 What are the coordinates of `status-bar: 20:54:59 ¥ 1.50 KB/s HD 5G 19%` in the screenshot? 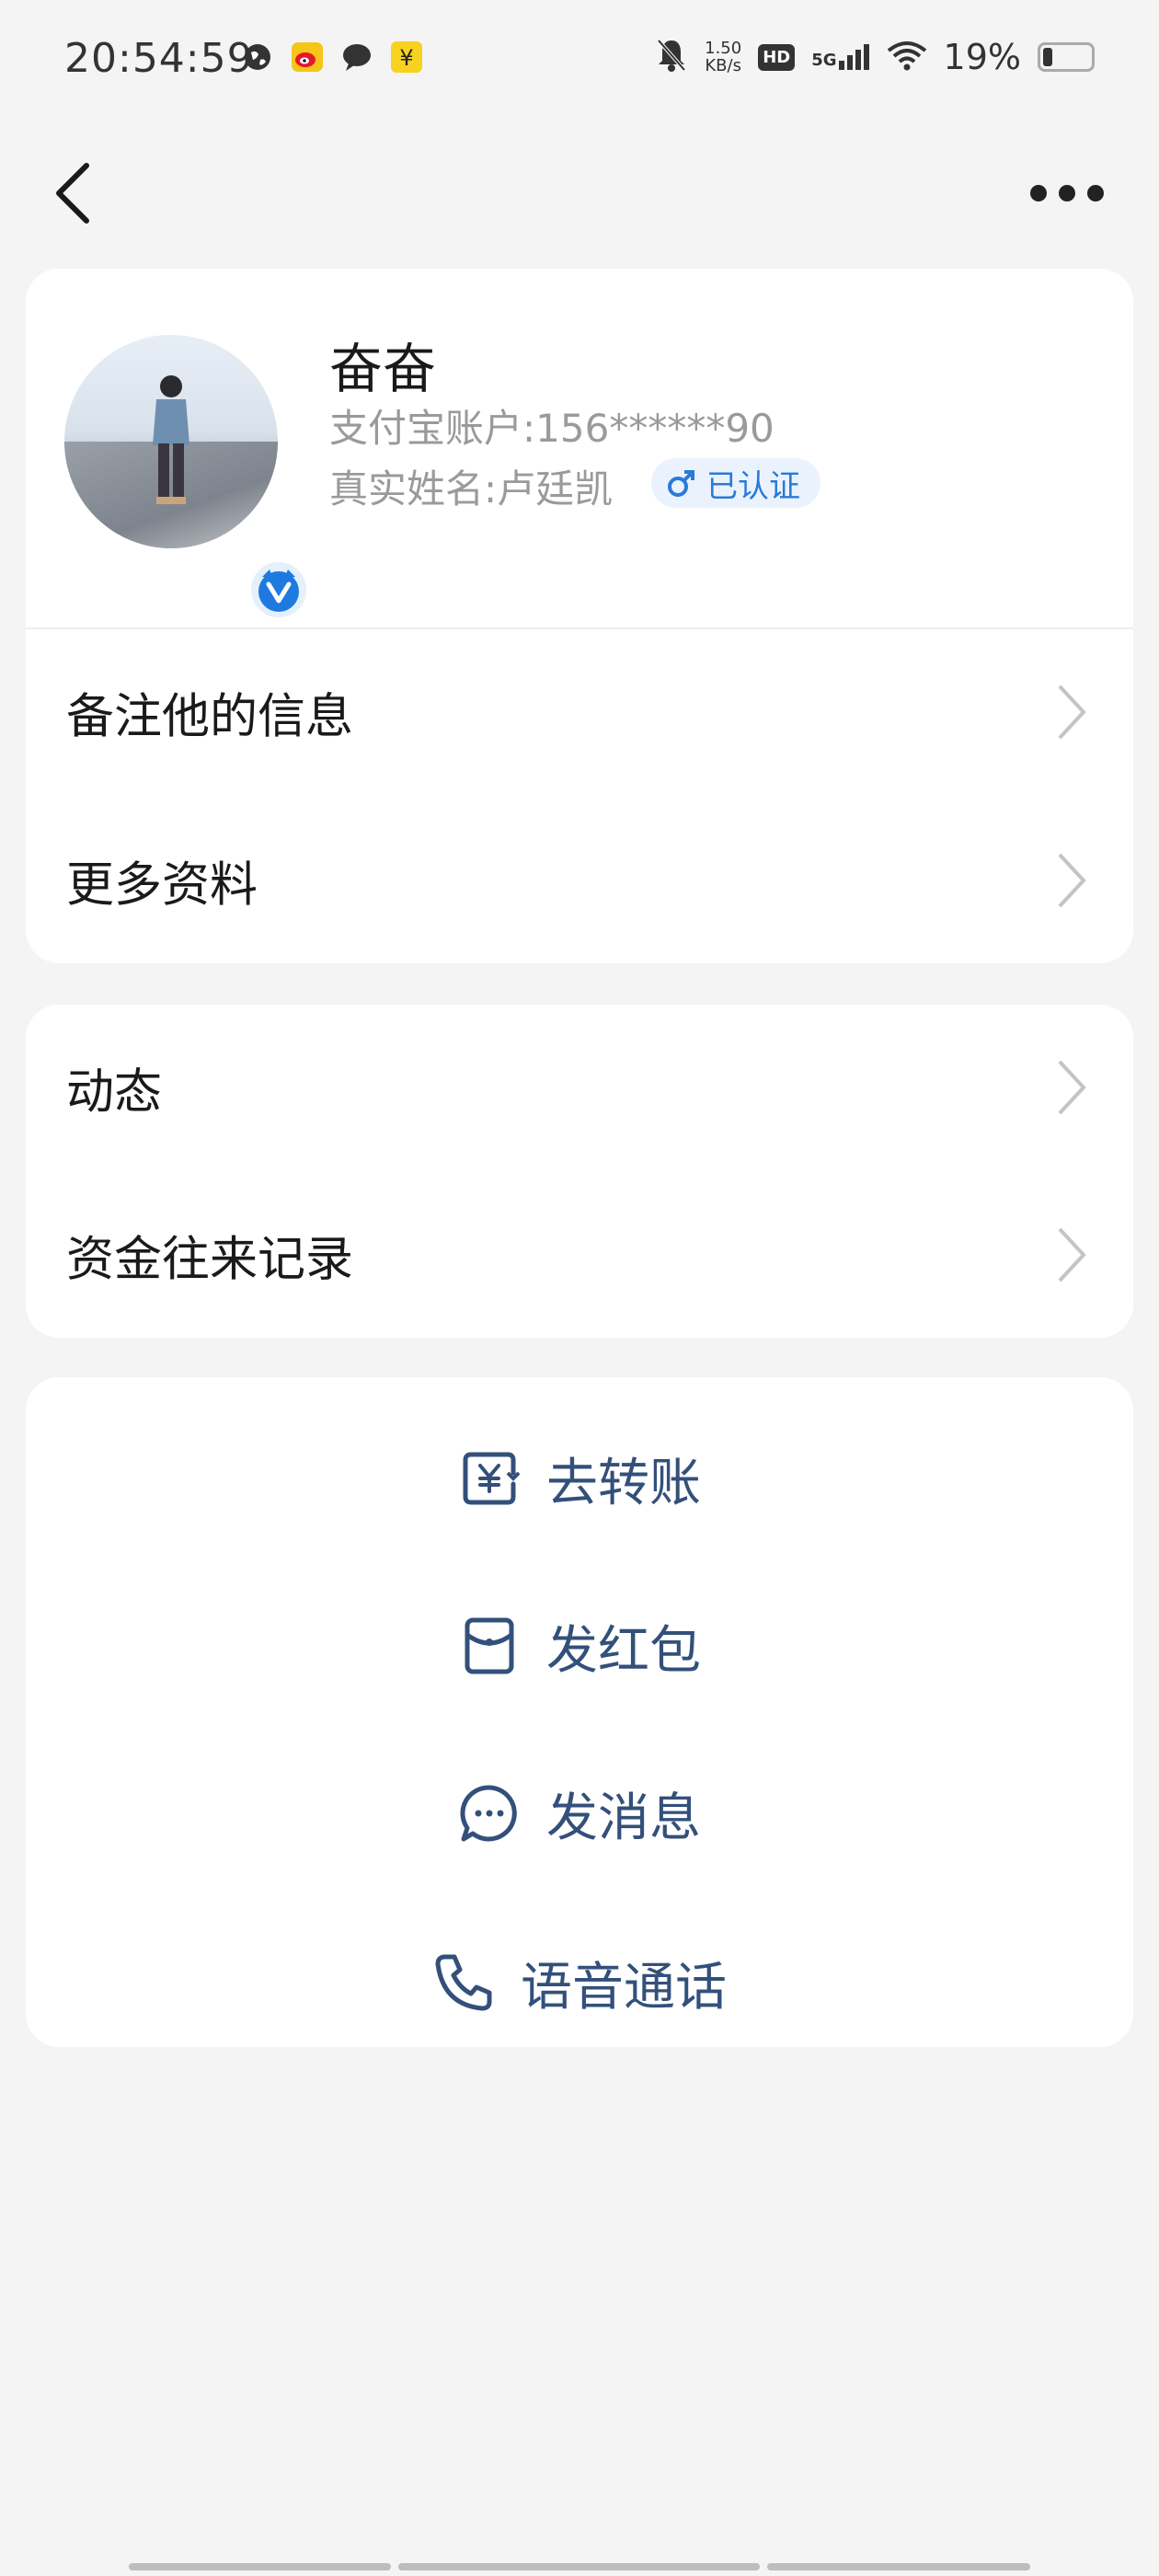 It's located at (579, 60).